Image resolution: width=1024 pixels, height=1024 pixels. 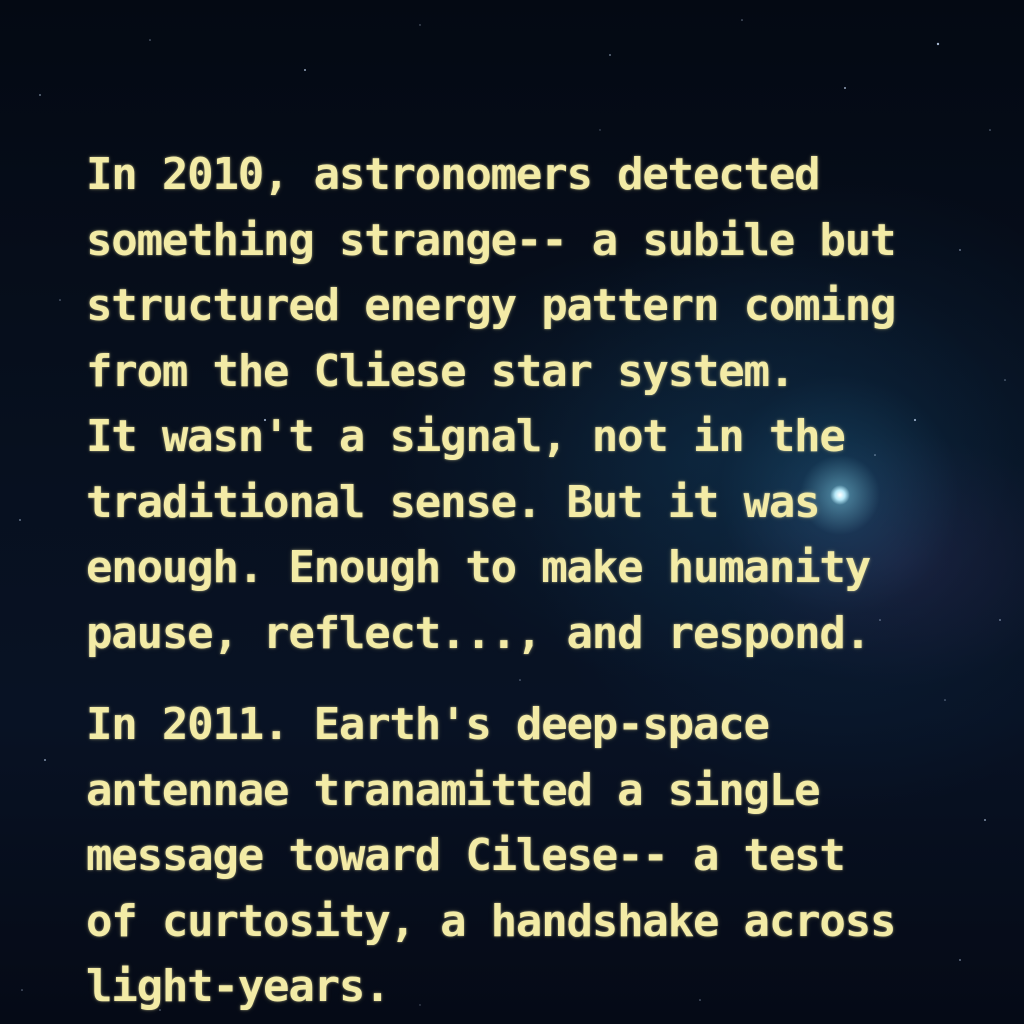 What do you see at coordinates (466, 855) in the screenshot?
I see `text-line: message toward Cilese-- a test` at bounding box center [466, 855].